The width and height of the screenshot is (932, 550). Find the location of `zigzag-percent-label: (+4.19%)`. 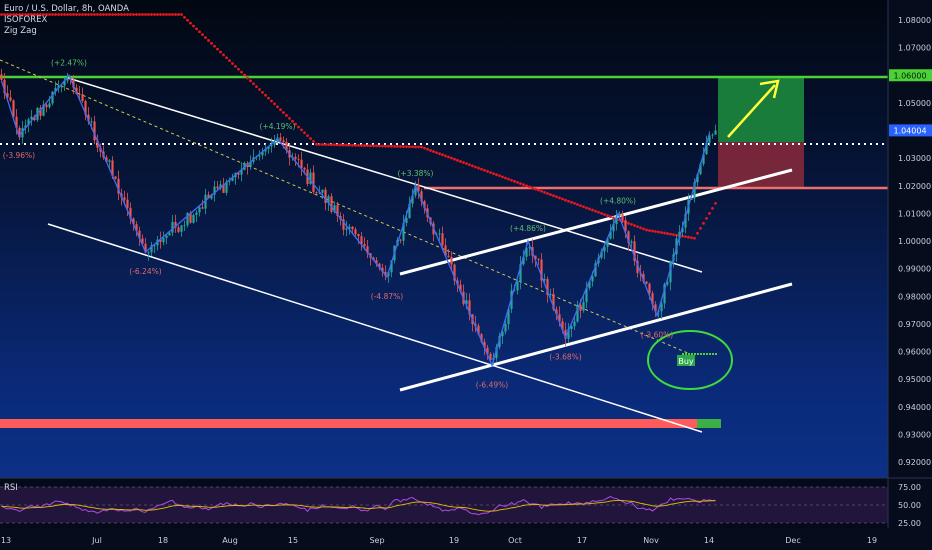

zigzag-percent-label: (+4.19%) is located at coordinates (278, 126).